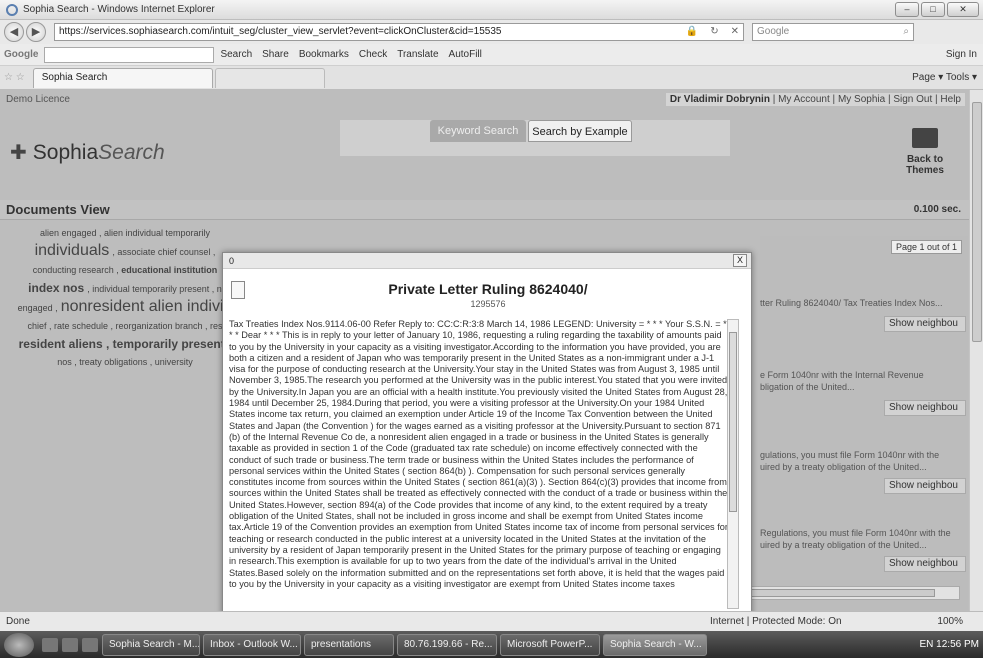 This screenshot has height=658, width=983. Describe the element at coordinates (12, 9) in the screenshot. I see `ie-icon` at that location.